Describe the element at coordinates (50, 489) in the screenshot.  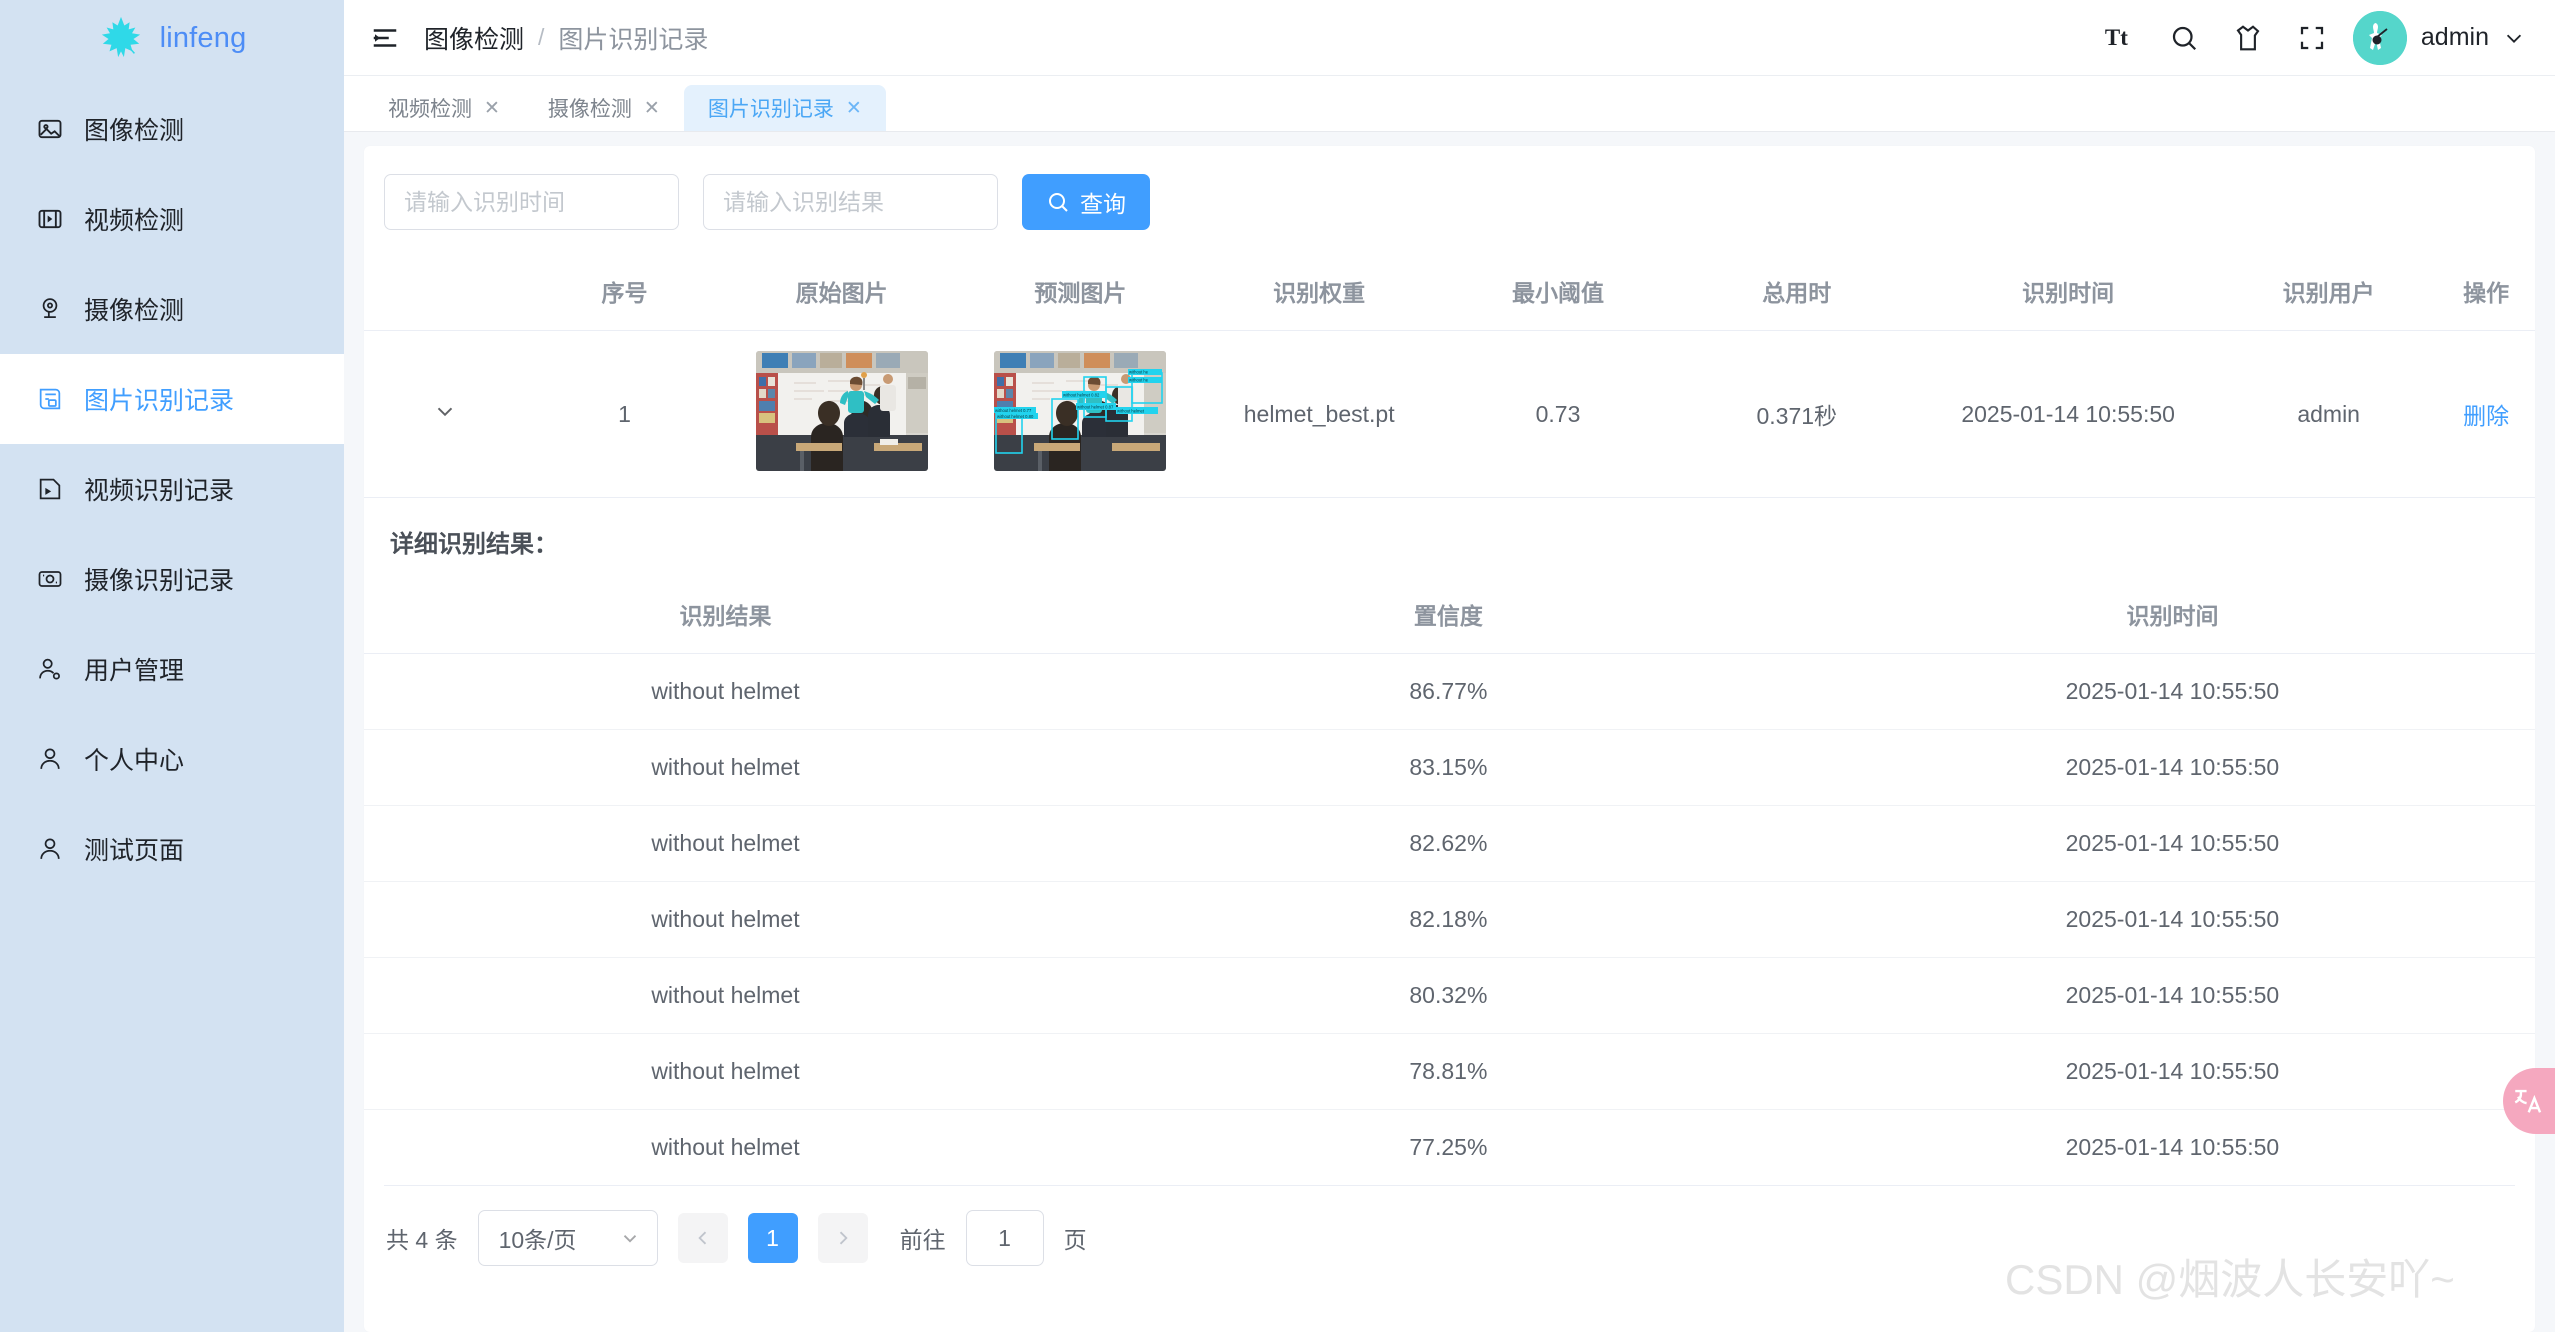
I see `video-record-icon` at that location.